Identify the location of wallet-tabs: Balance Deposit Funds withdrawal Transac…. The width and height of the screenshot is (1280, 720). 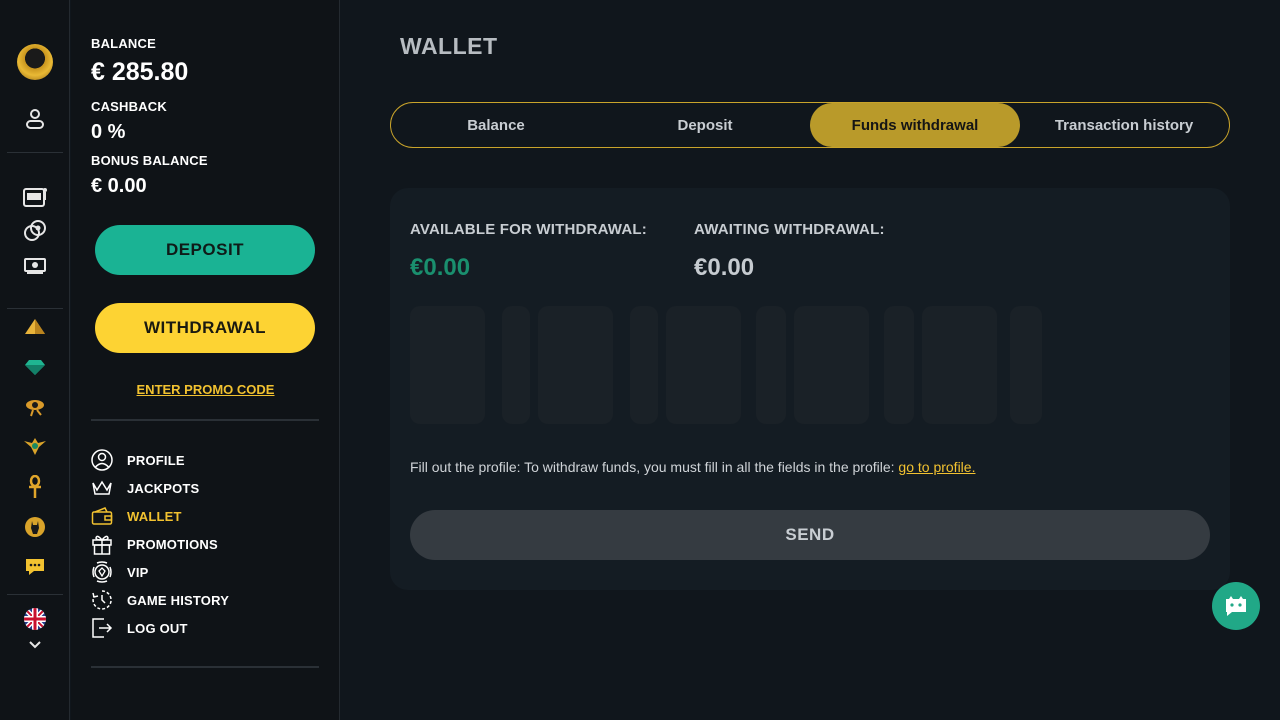
(810, 125).